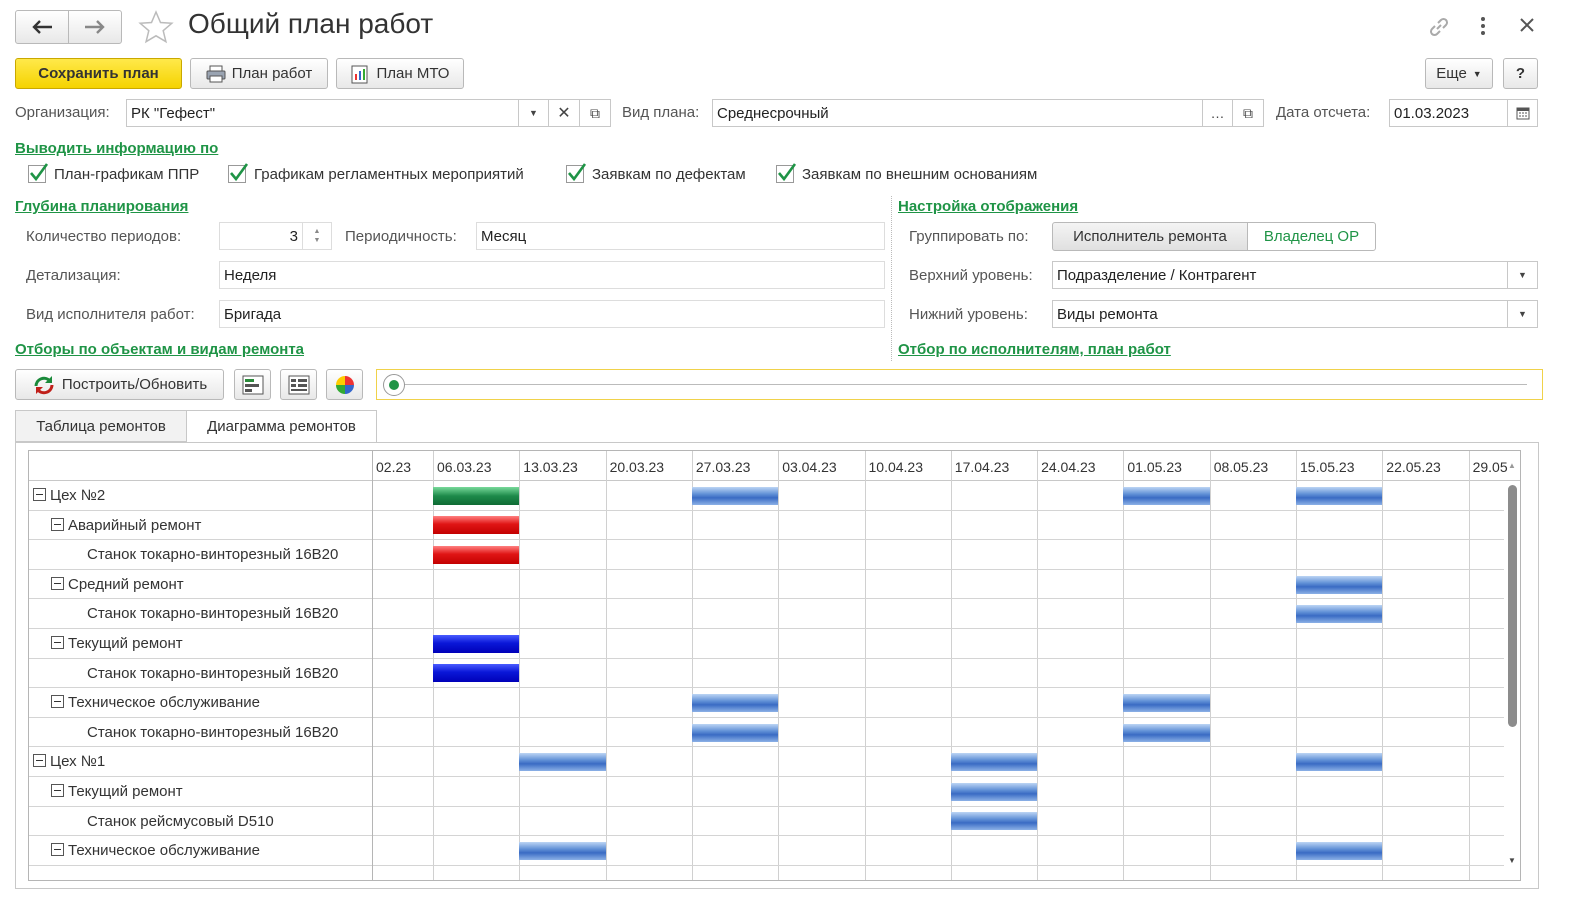 This screenshot has height=921, width=1595. Describe the element at coordinates (1520, 73) in the screenshot. I see `help-button: ?` at that location.